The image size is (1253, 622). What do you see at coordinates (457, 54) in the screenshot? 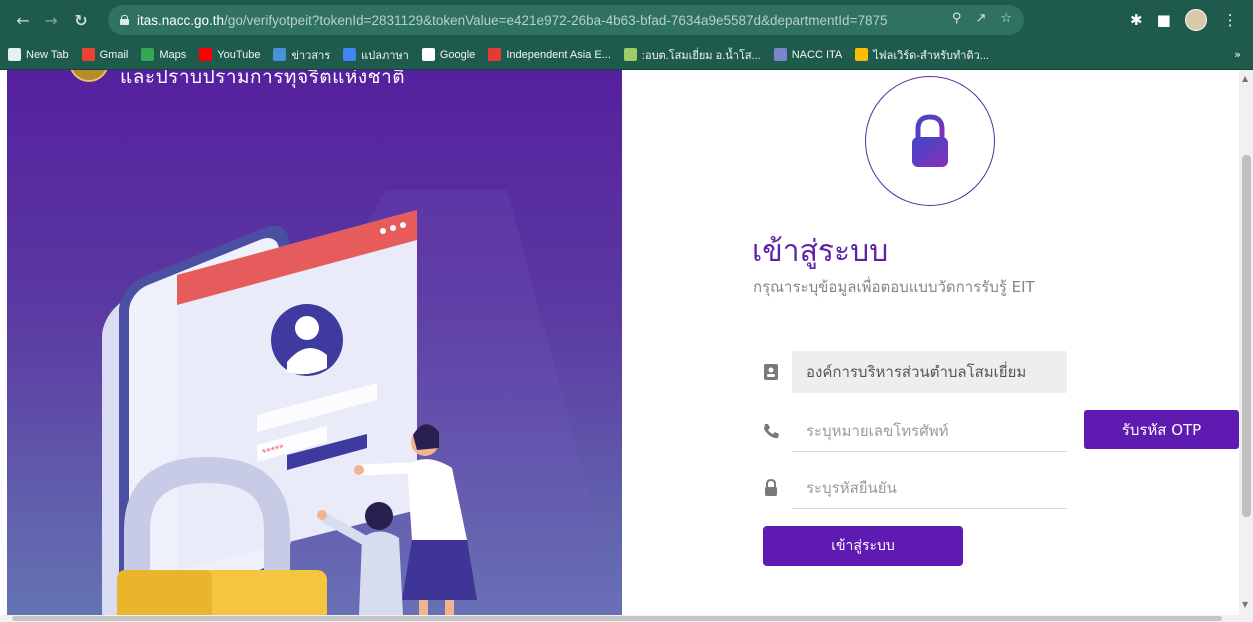
I see `bookmark-label: Google` at bounding box center [457, 54].